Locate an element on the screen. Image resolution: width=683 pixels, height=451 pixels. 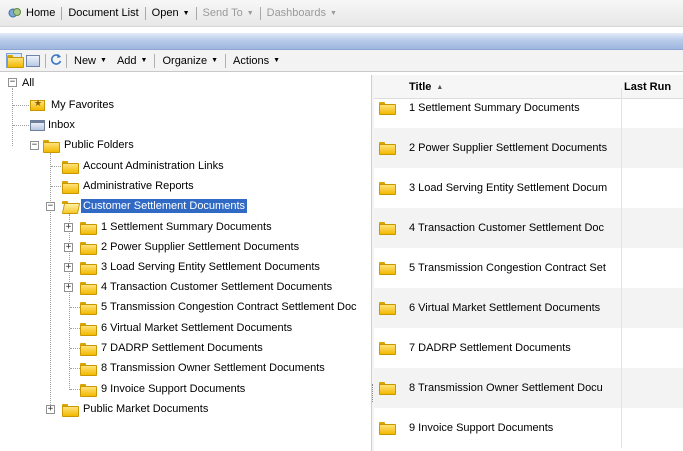
tree-label: 7 DADRP Settlement Documents is located at coordinates (182, 348).